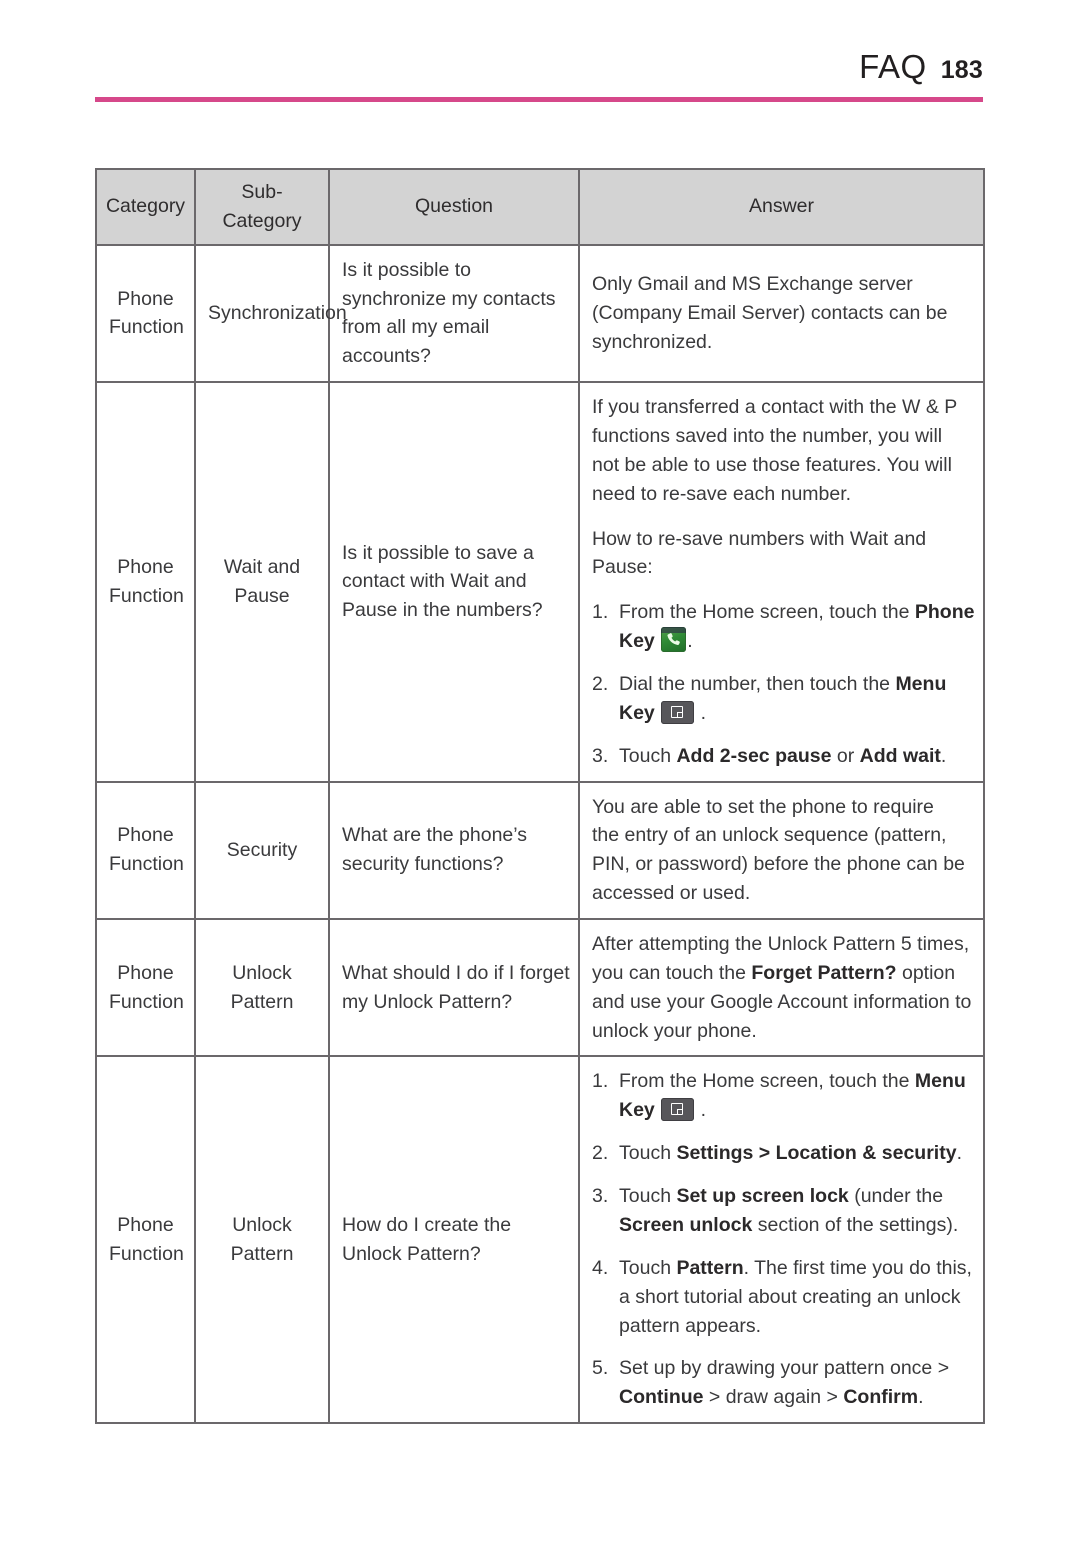 The height and width of the screenshot is (1552, 1080). What do you see at coordinates (539, 99) in the screenshot?
I see `header-rule` at bounding box center [539, 99].